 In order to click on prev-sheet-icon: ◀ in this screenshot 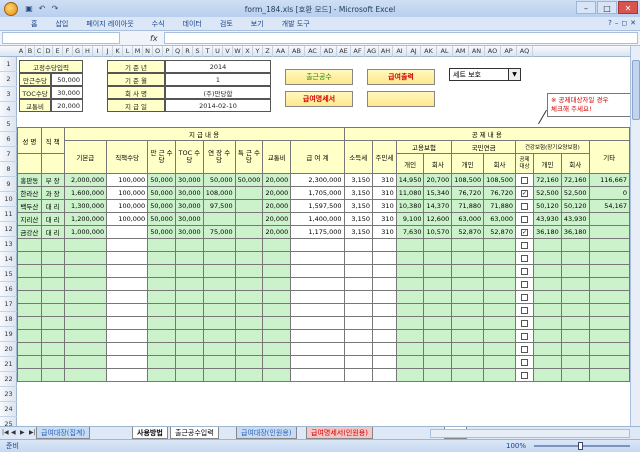, I will do `click(15, 432)`.